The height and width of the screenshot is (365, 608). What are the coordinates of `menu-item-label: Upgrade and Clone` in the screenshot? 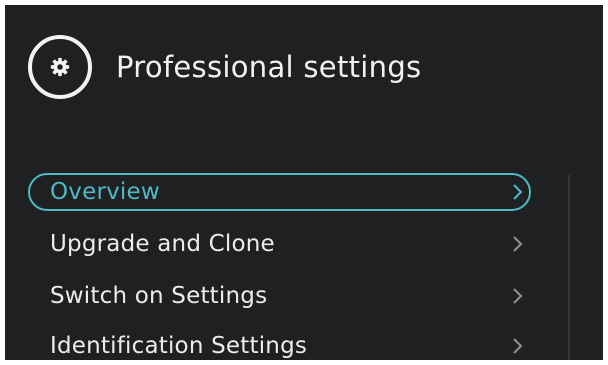 It's located at (162, 244).